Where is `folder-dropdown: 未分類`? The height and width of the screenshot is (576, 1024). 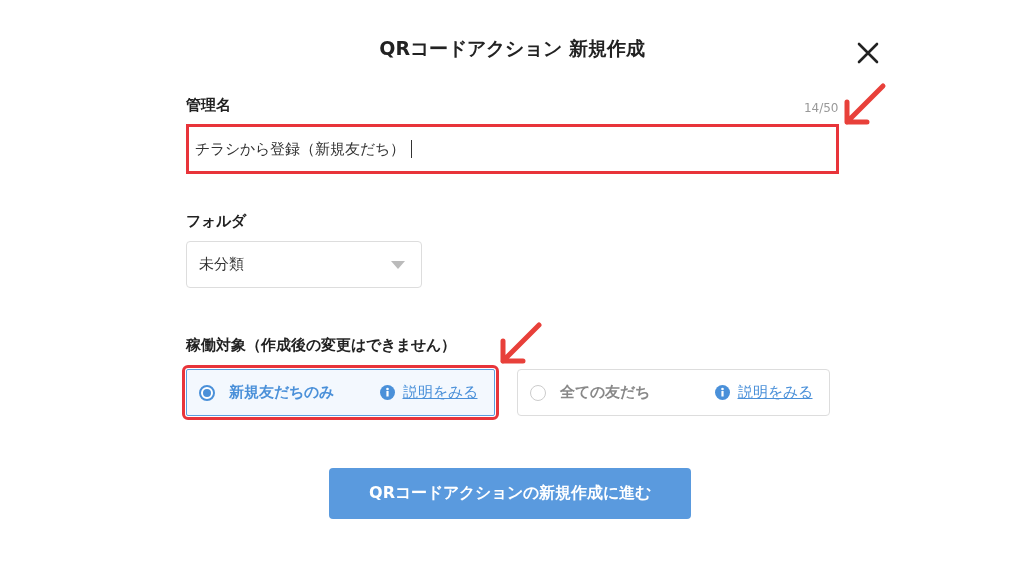 folder-dropdown: 未分類 is located at coordinates (303, 264).